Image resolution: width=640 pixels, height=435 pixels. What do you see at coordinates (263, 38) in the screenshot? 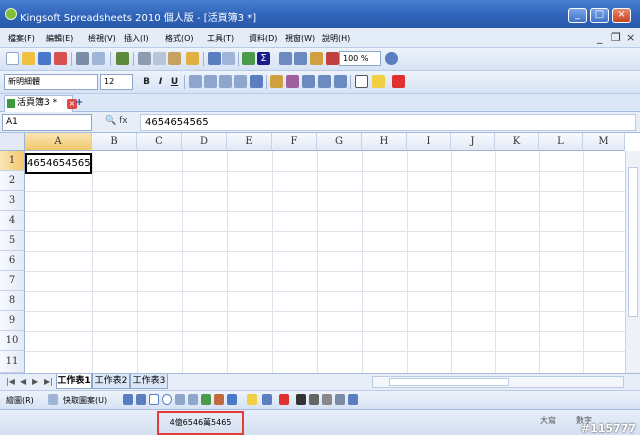
I see `menu-data: 資料(D)` at bounding box center [263, 38].